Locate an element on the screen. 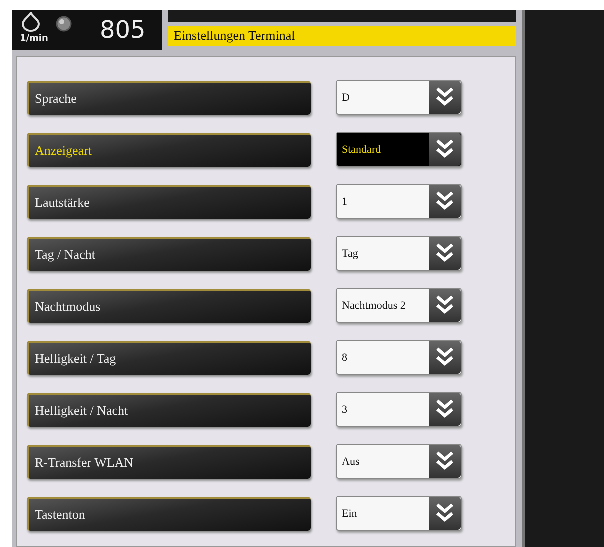 The width and height of the screenshot is (604, 547). dropdown: Nachtmodus 2 is located at coordinates (399, 305).